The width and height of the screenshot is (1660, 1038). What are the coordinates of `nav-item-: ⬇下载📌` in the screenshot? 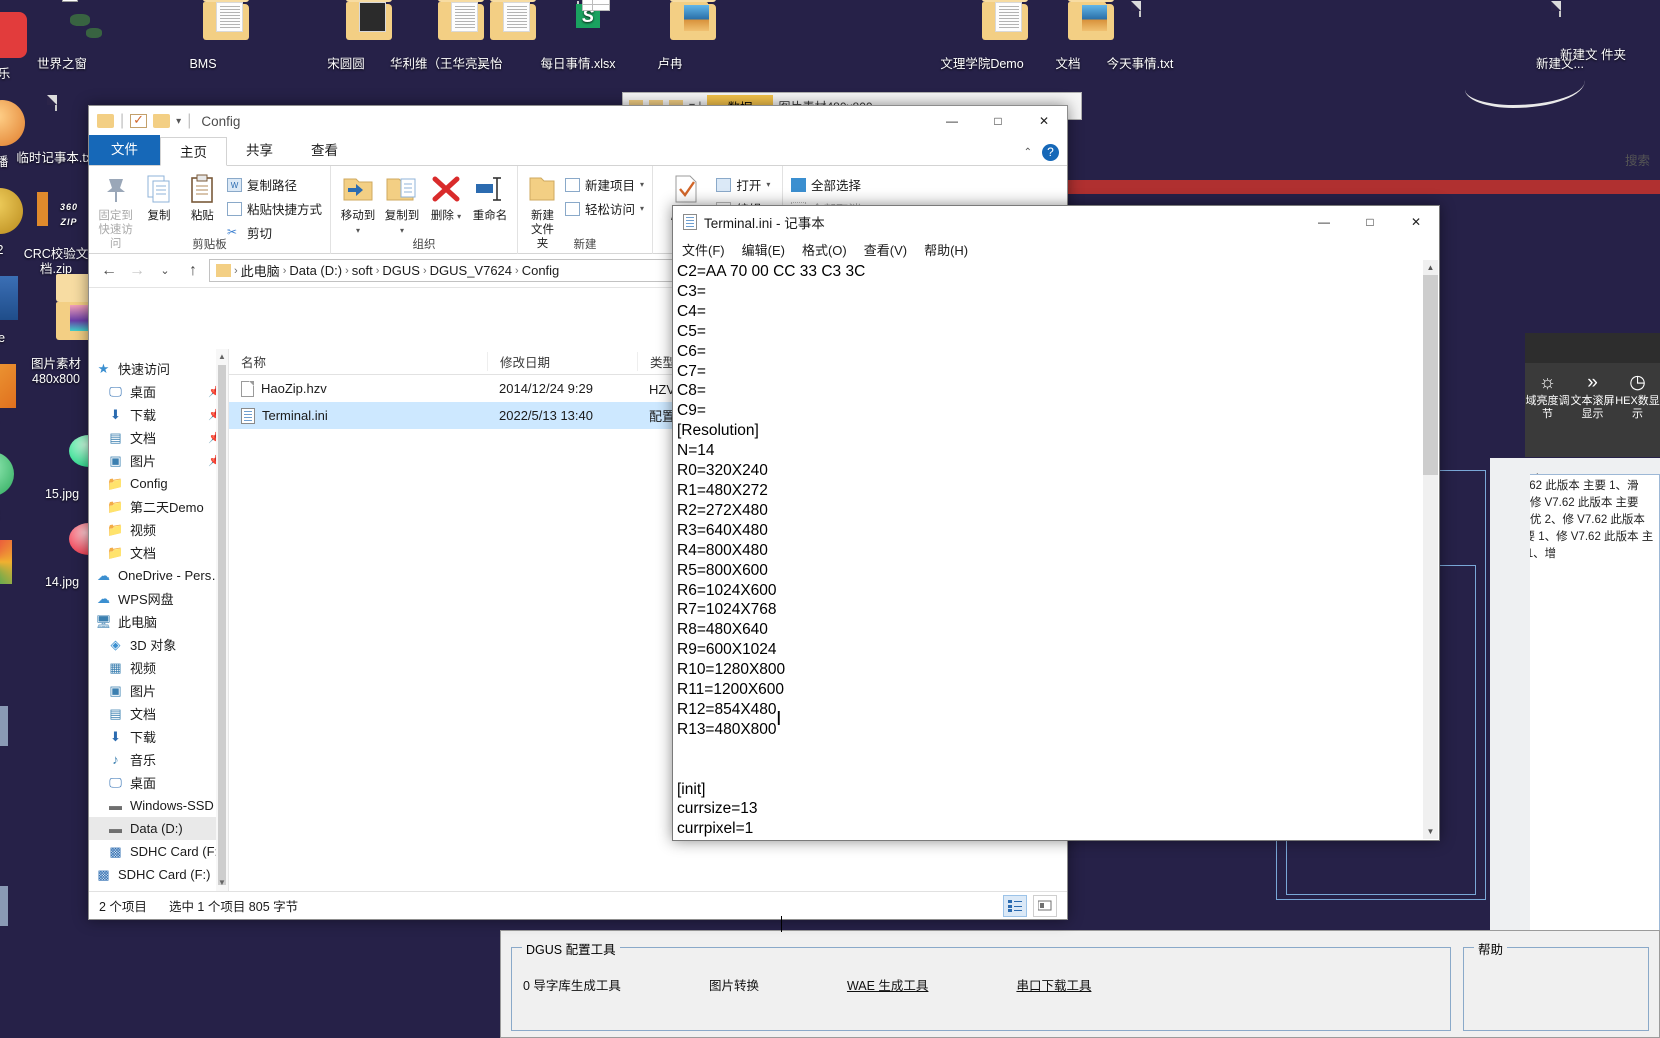 It's located at (158, 414).